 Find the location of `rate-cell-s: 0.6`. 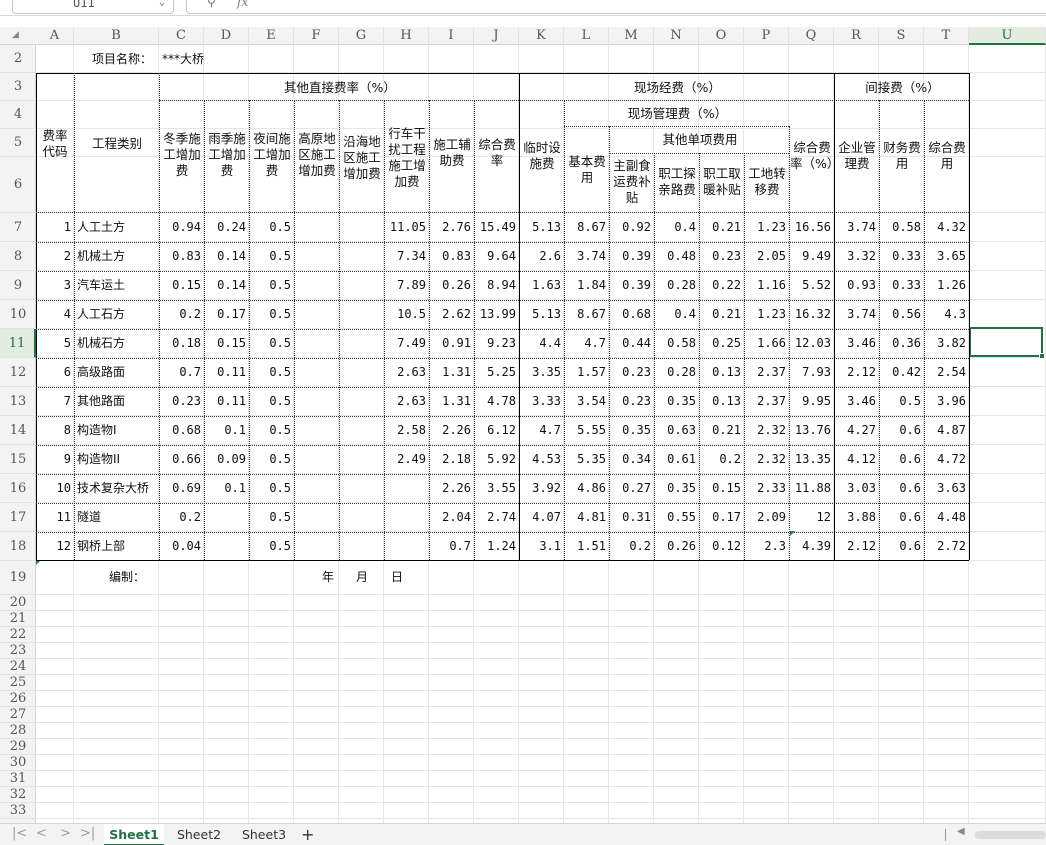

rate-cell-s: 0.6 is located at coordinates (910, 430).